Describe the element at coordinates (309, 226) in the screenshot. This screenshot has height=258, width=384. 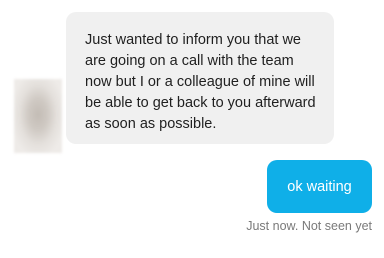
I see `message-status: Just now. Not seen yet` at that location.